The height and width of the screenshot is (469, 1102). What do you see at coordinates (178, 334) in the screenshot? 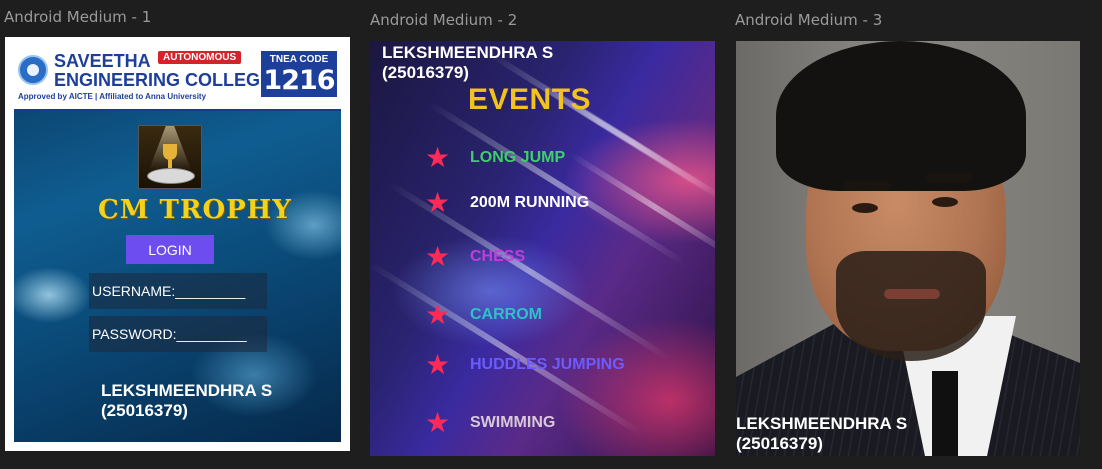
I see `password-field: PASSWORD:_________` at bounding box center [178, 334].